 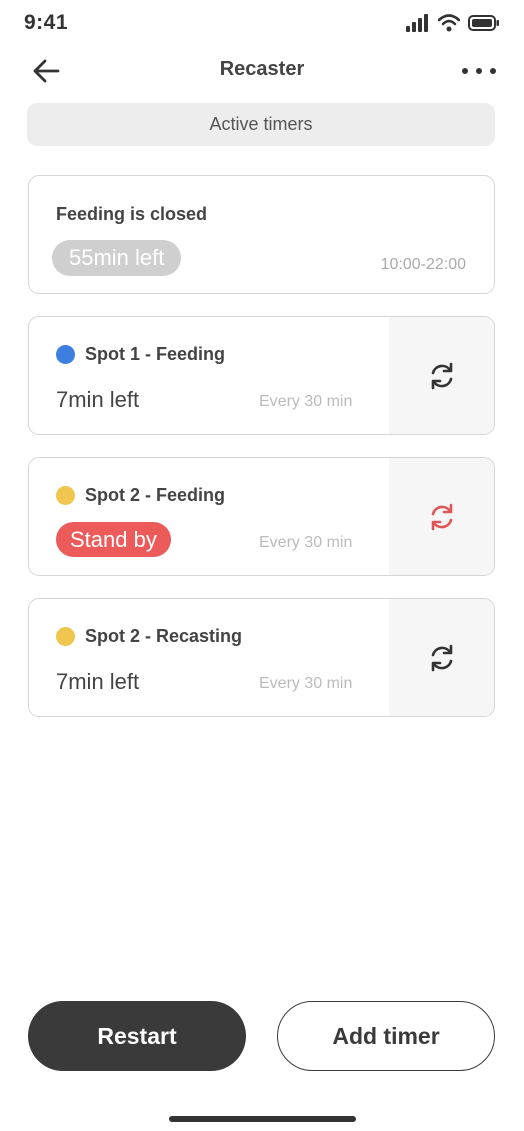 I want to click on standby-badge: Stand by, so click(x=113, y=539).